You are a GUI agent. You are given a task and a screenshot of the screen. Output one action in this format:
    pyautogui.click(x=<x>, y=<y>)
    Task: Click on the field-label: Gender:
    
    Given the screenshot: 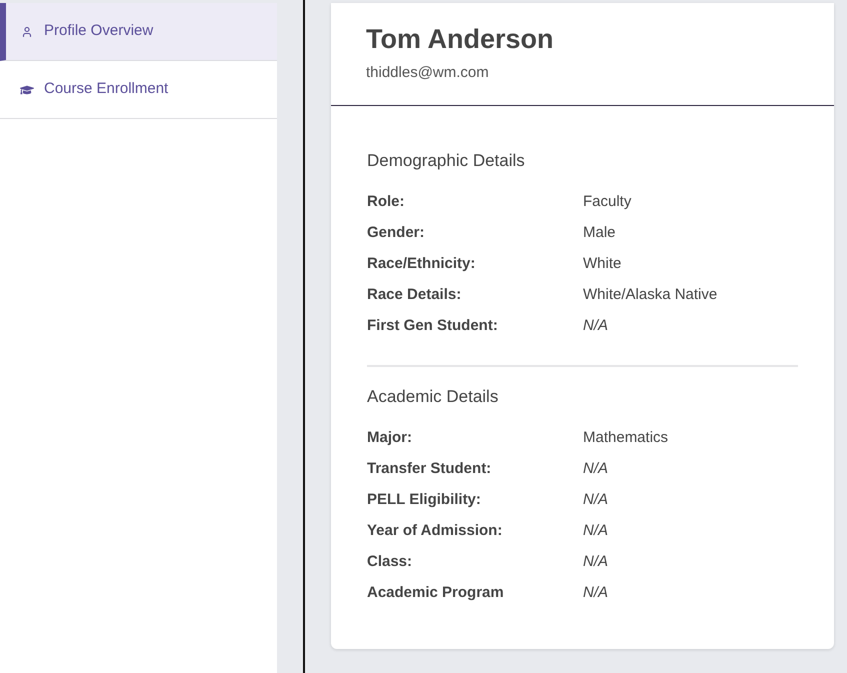 What is the action you would take?
    pyautogui.click(x=396, y=233)
    